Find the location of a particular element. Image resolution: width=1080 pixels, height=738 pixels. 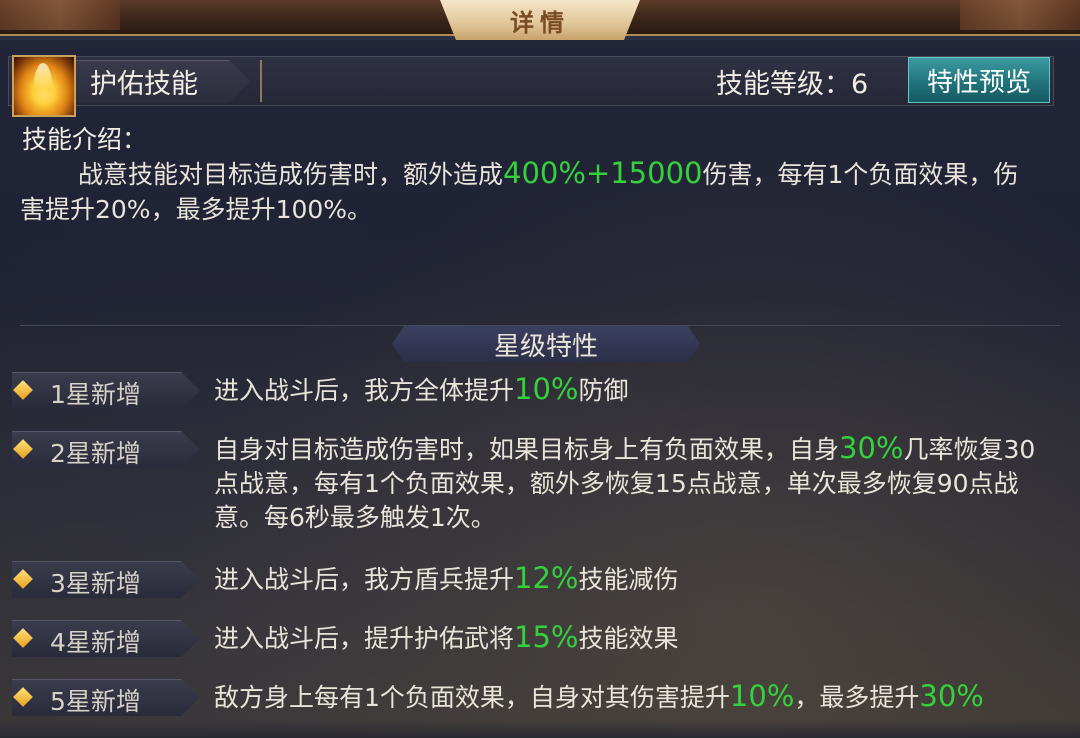

star-section-banner: 星级特性 is located at coordinates (546, 344).